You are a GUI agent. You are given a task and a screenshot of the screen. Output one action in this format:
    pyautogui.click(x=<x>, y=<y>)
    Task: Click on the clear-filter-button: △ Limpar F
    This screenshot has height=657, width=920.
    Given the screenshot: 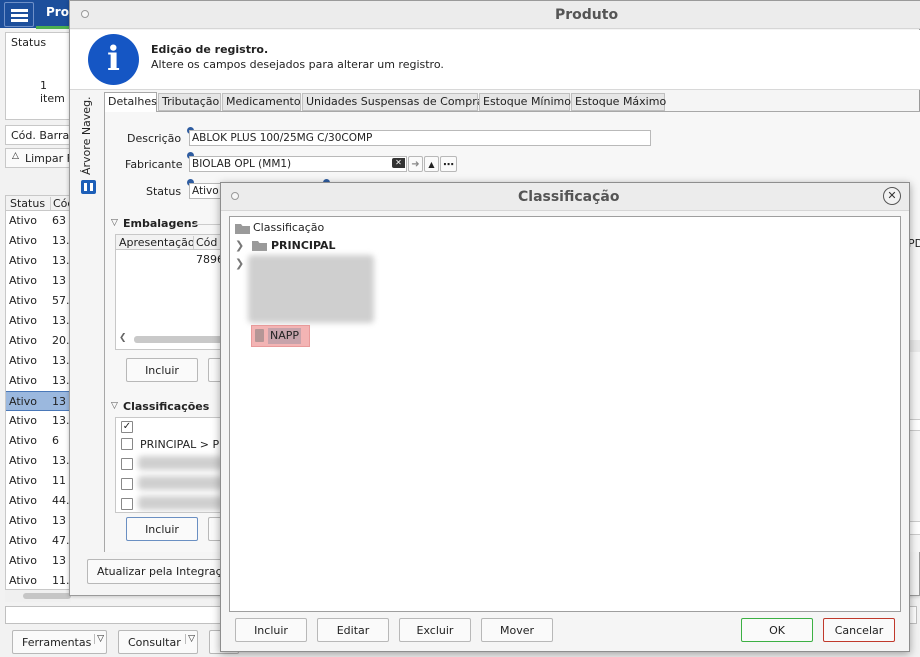 What is the action you would take?
    pyautogui.click(x=38, y=158)
    